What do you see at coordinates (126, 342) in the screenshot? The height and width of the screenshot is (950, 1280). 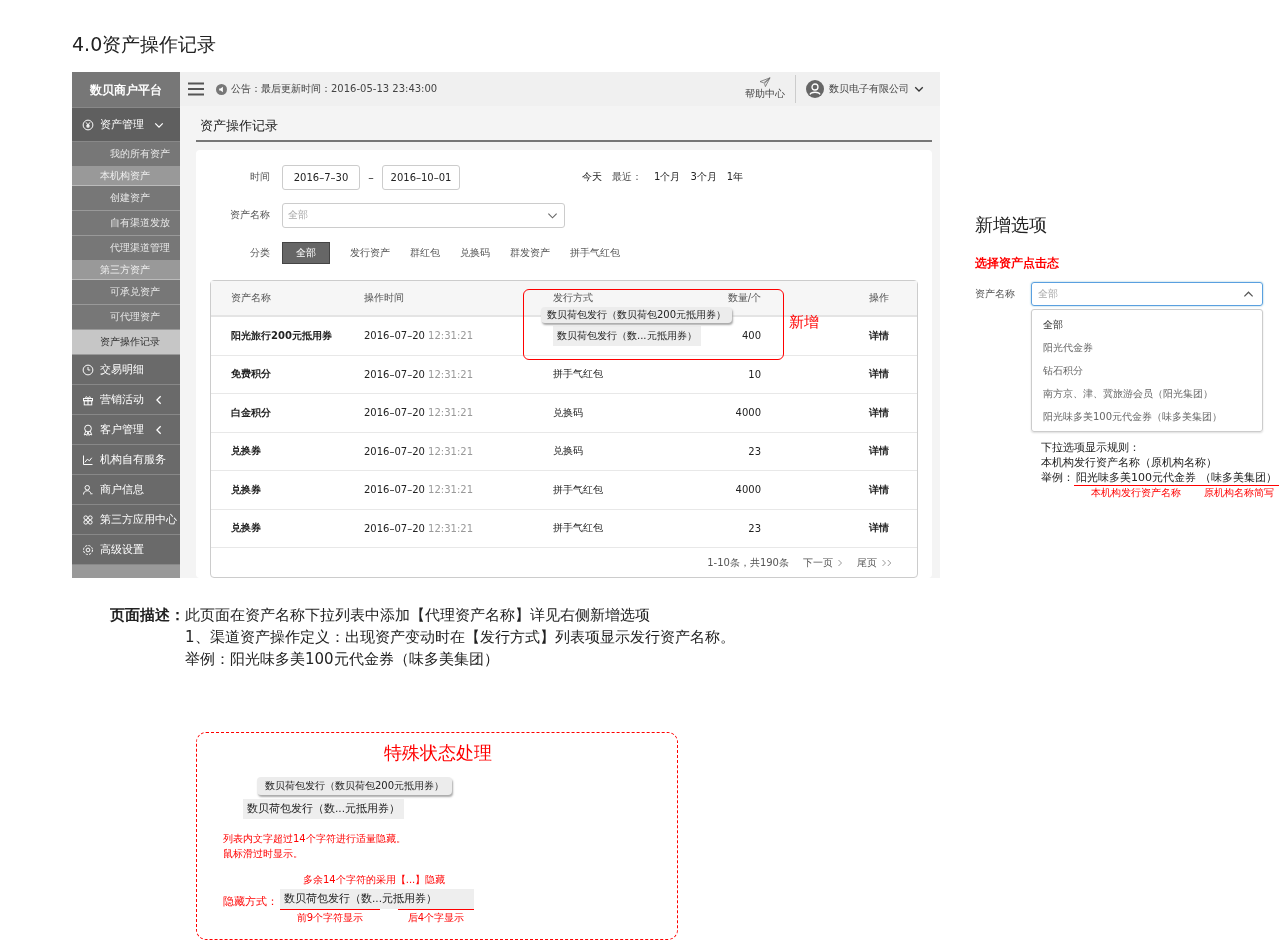 I see `submenu-item: 资产操作记录` at bounding box center [126, 342].